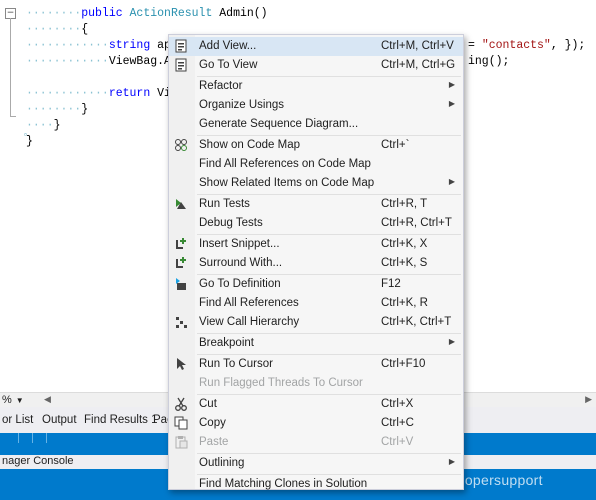 The image size is (596, 500). What do you see at coordinates (240, 284) in the screenshot?
I see `menu-item-label: Go To Definition` at bounding box center [240, 284].